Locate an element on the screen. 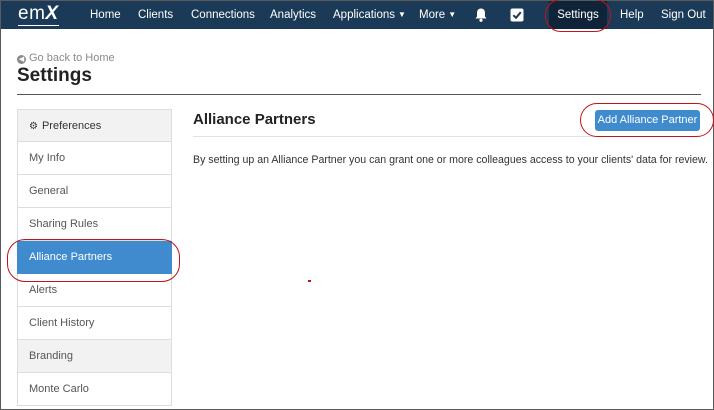  logo-underline is located at coordinates (38, 25).